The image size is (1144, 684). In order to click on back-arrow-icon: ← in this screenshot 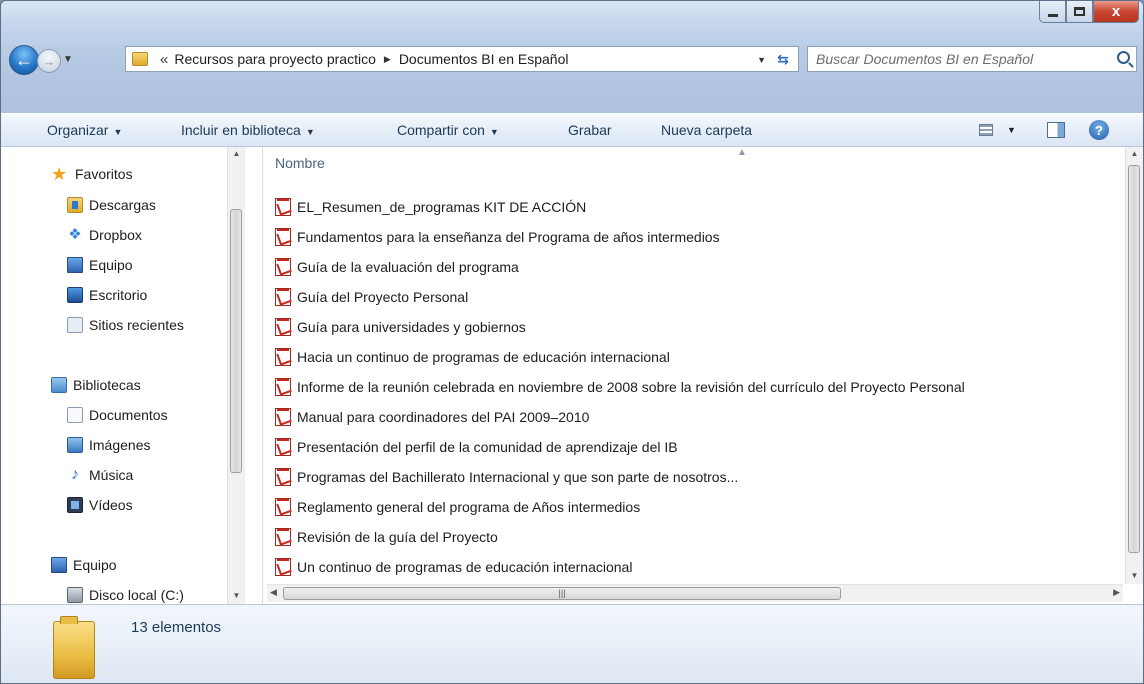, I will do `click(24, 59)`.